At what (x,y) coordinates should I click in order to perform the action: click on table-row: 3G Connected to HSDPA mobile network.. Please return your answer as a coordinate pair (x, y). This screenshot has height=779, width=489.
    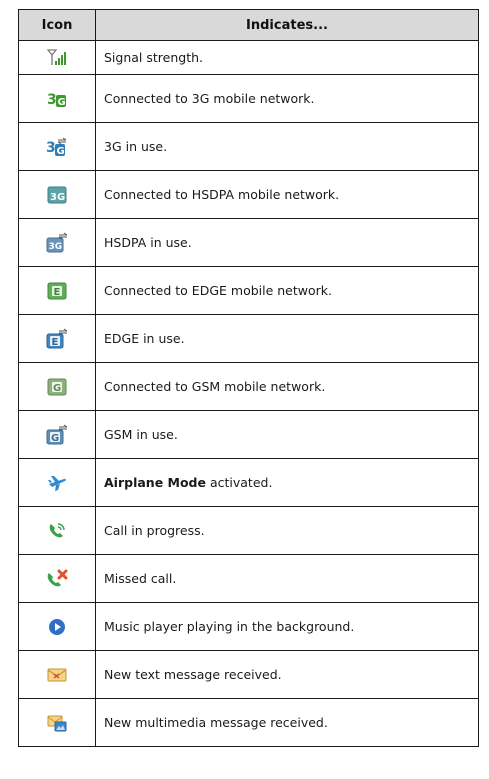
    Looking at the image, I should click on (248, 194).